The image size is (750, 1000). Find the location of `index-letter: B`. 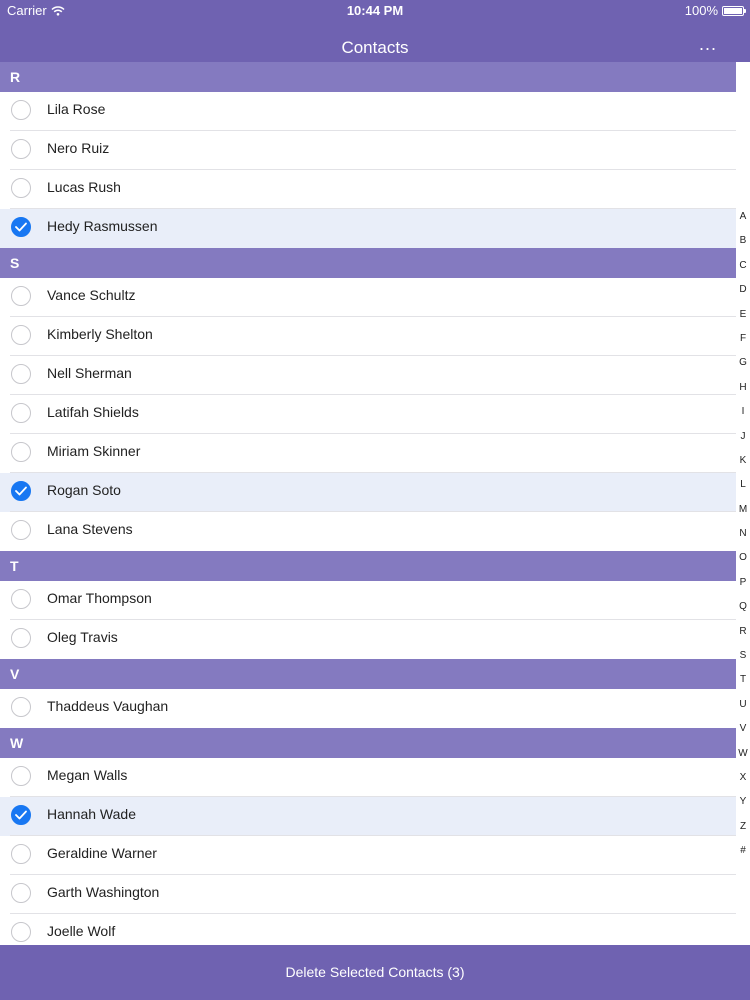

index-letter: B is located at coordinates (743, 241).